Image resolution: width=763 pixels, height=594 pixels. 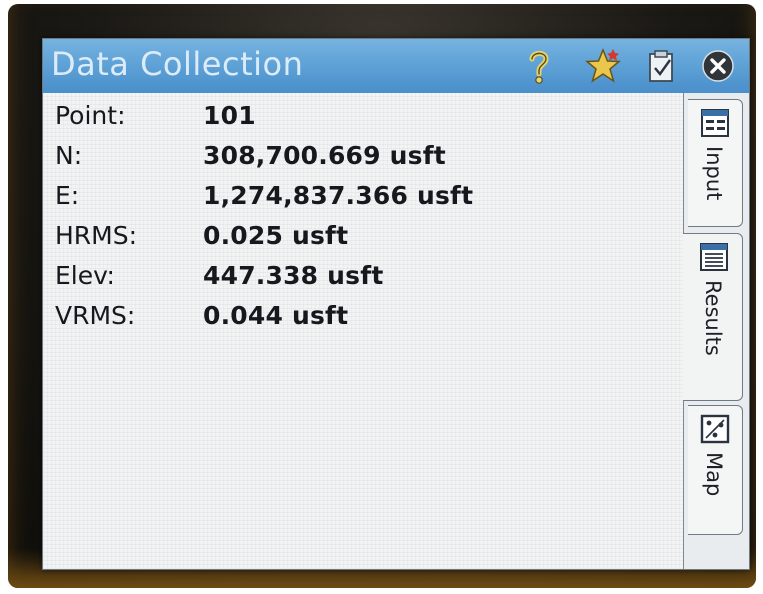 I want to click on tab-map: Map, so click(x=715, y=470).